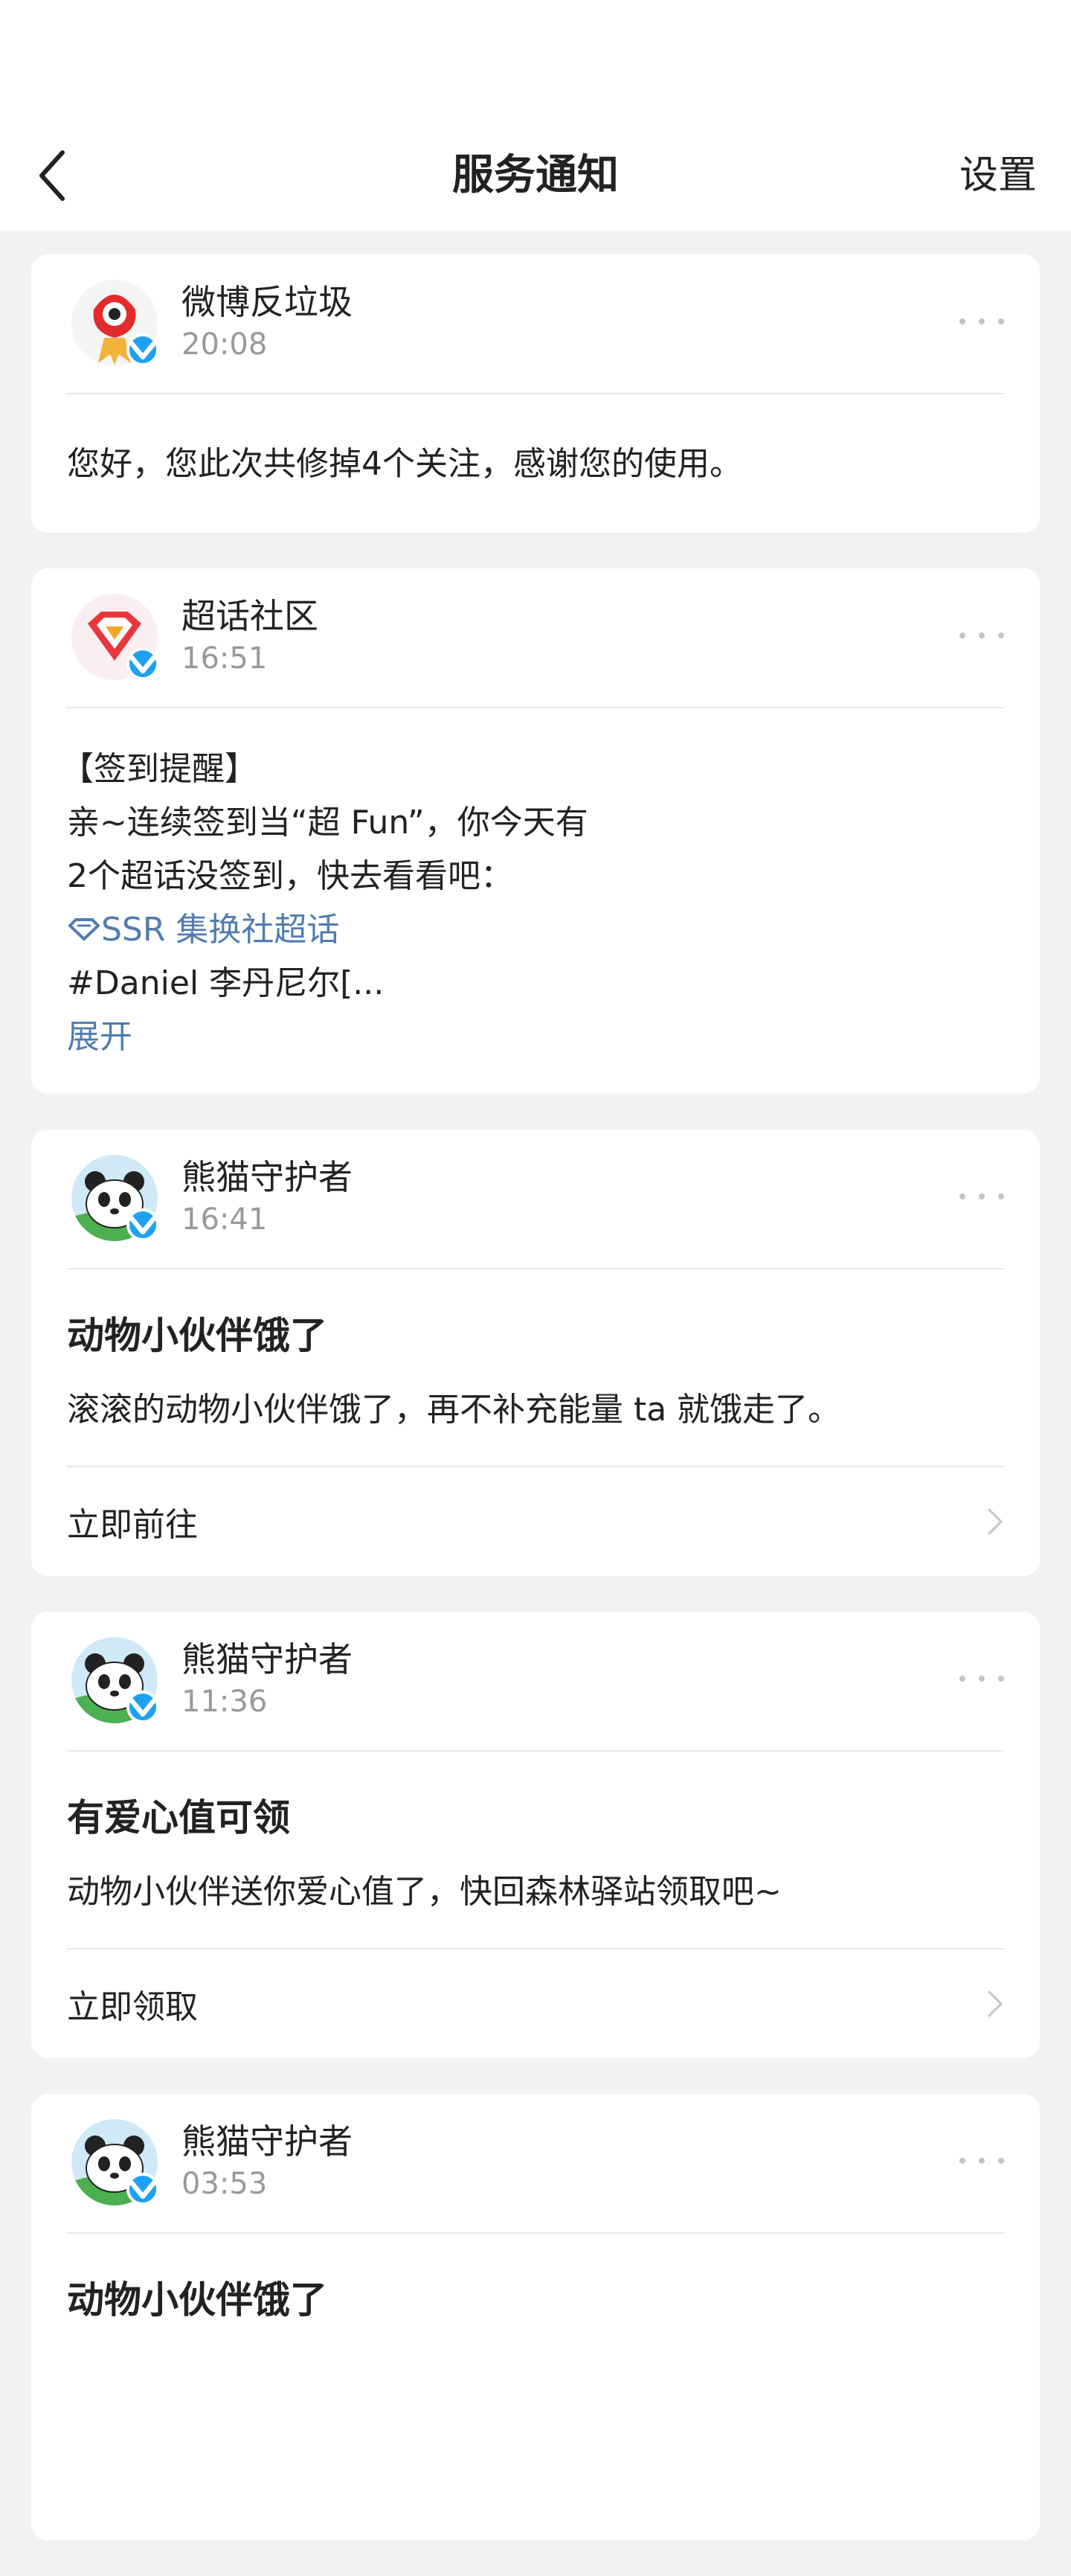 The height and width of the screenshot is (2576, 1071). I want to click on action-label: 立即前往, so click(133, 1525).